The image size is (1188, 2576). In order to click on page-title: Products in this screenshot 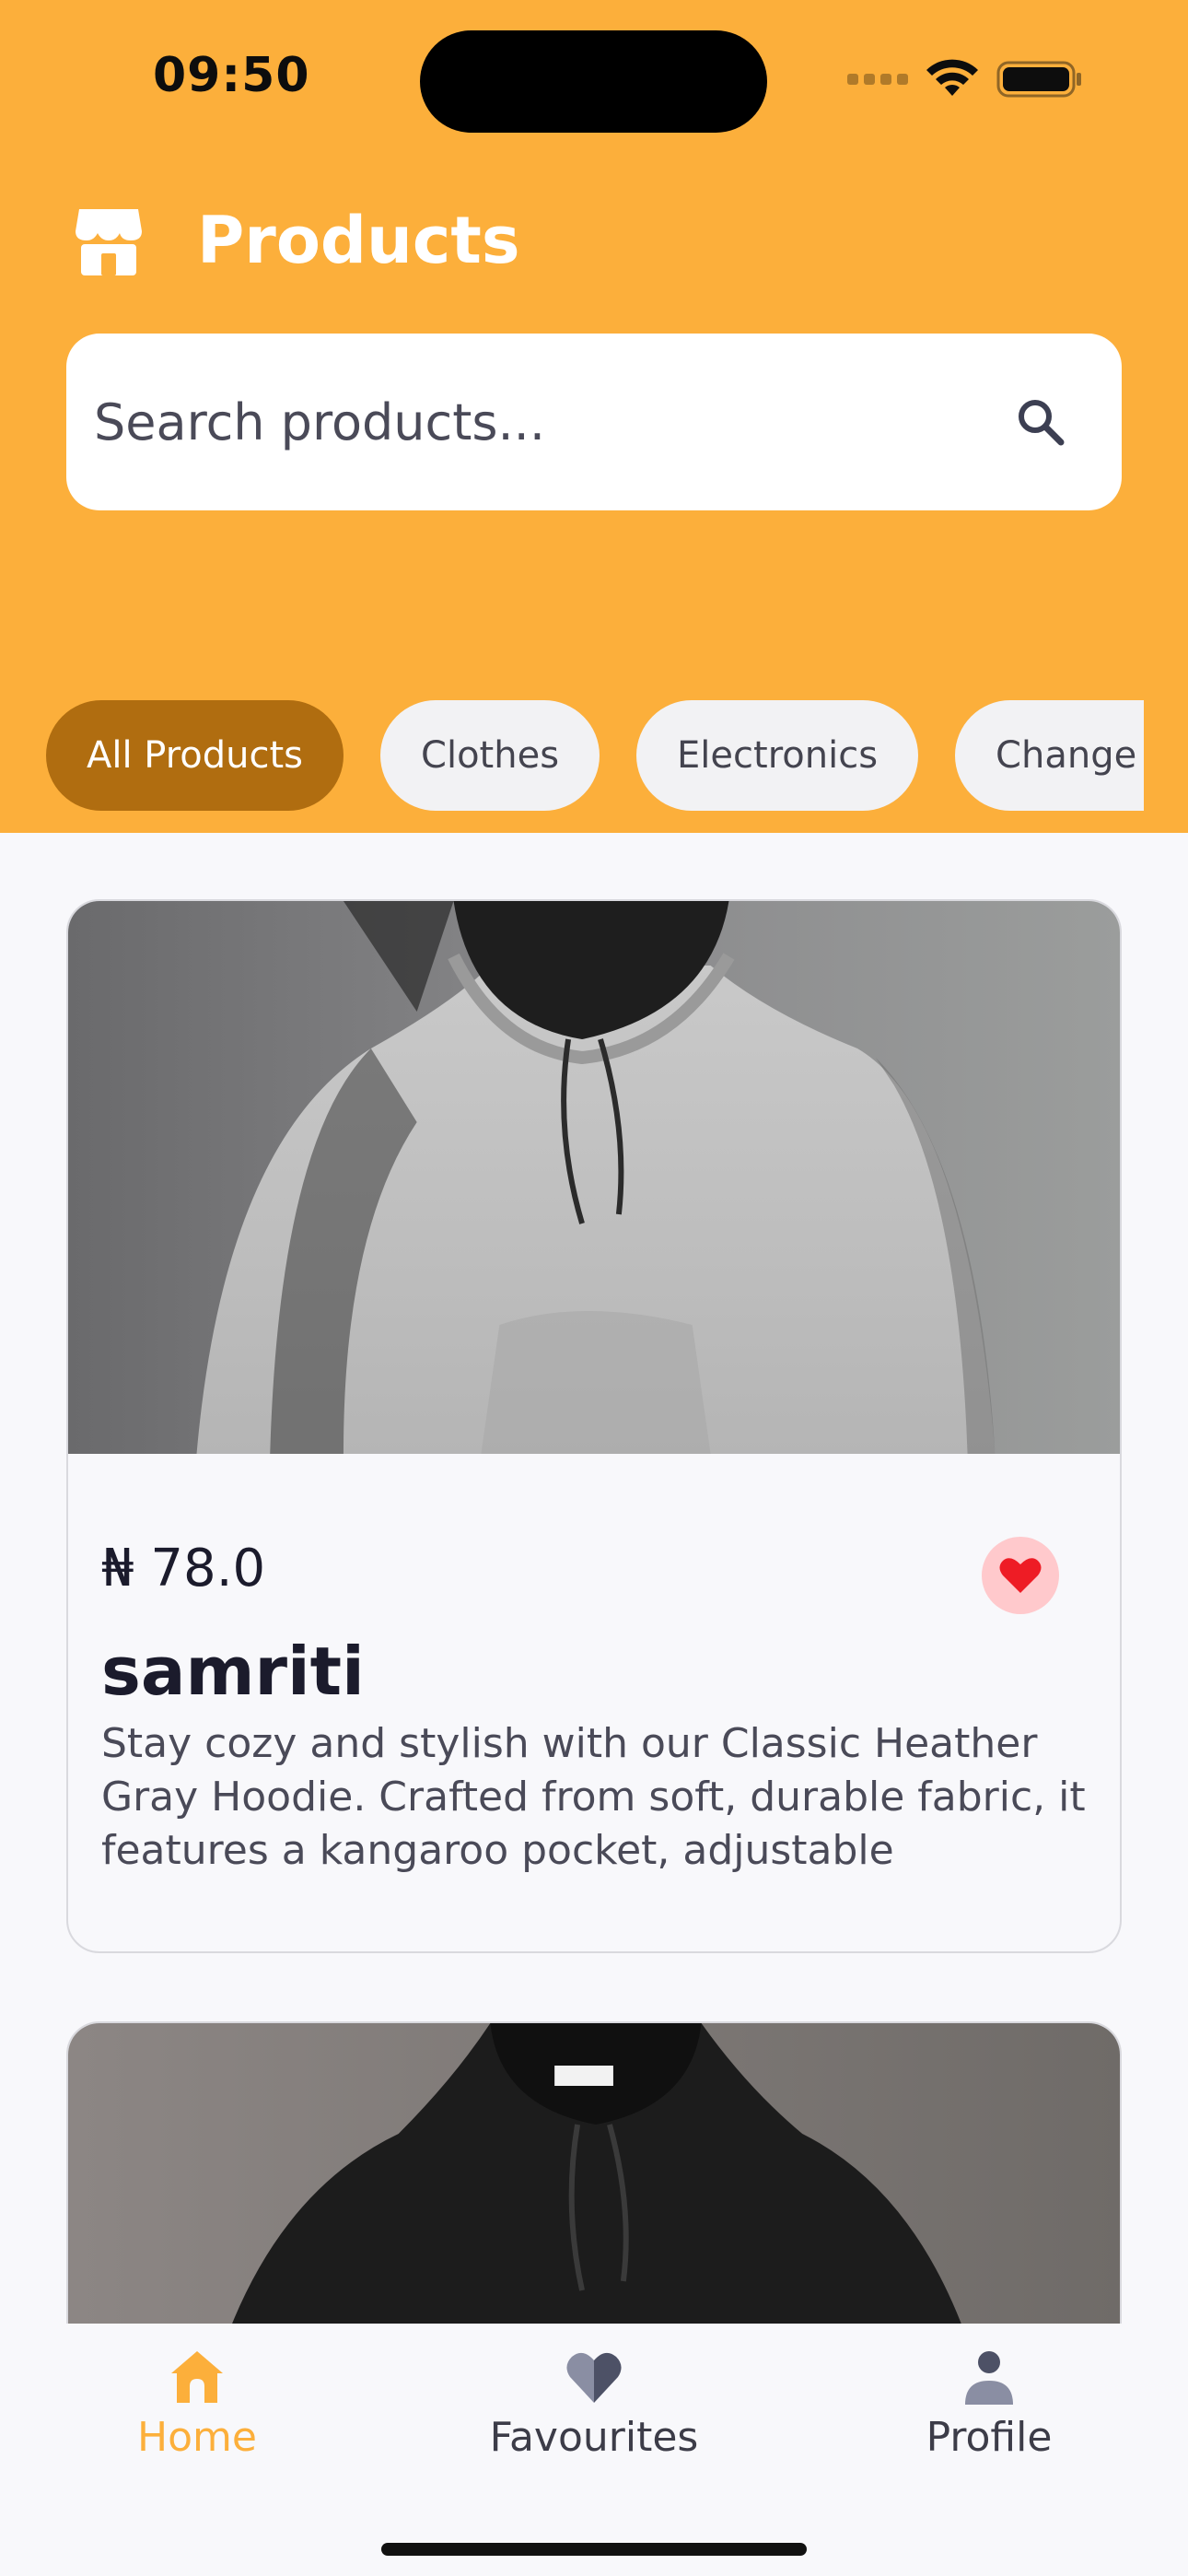, I will do `click(358, 240)`.